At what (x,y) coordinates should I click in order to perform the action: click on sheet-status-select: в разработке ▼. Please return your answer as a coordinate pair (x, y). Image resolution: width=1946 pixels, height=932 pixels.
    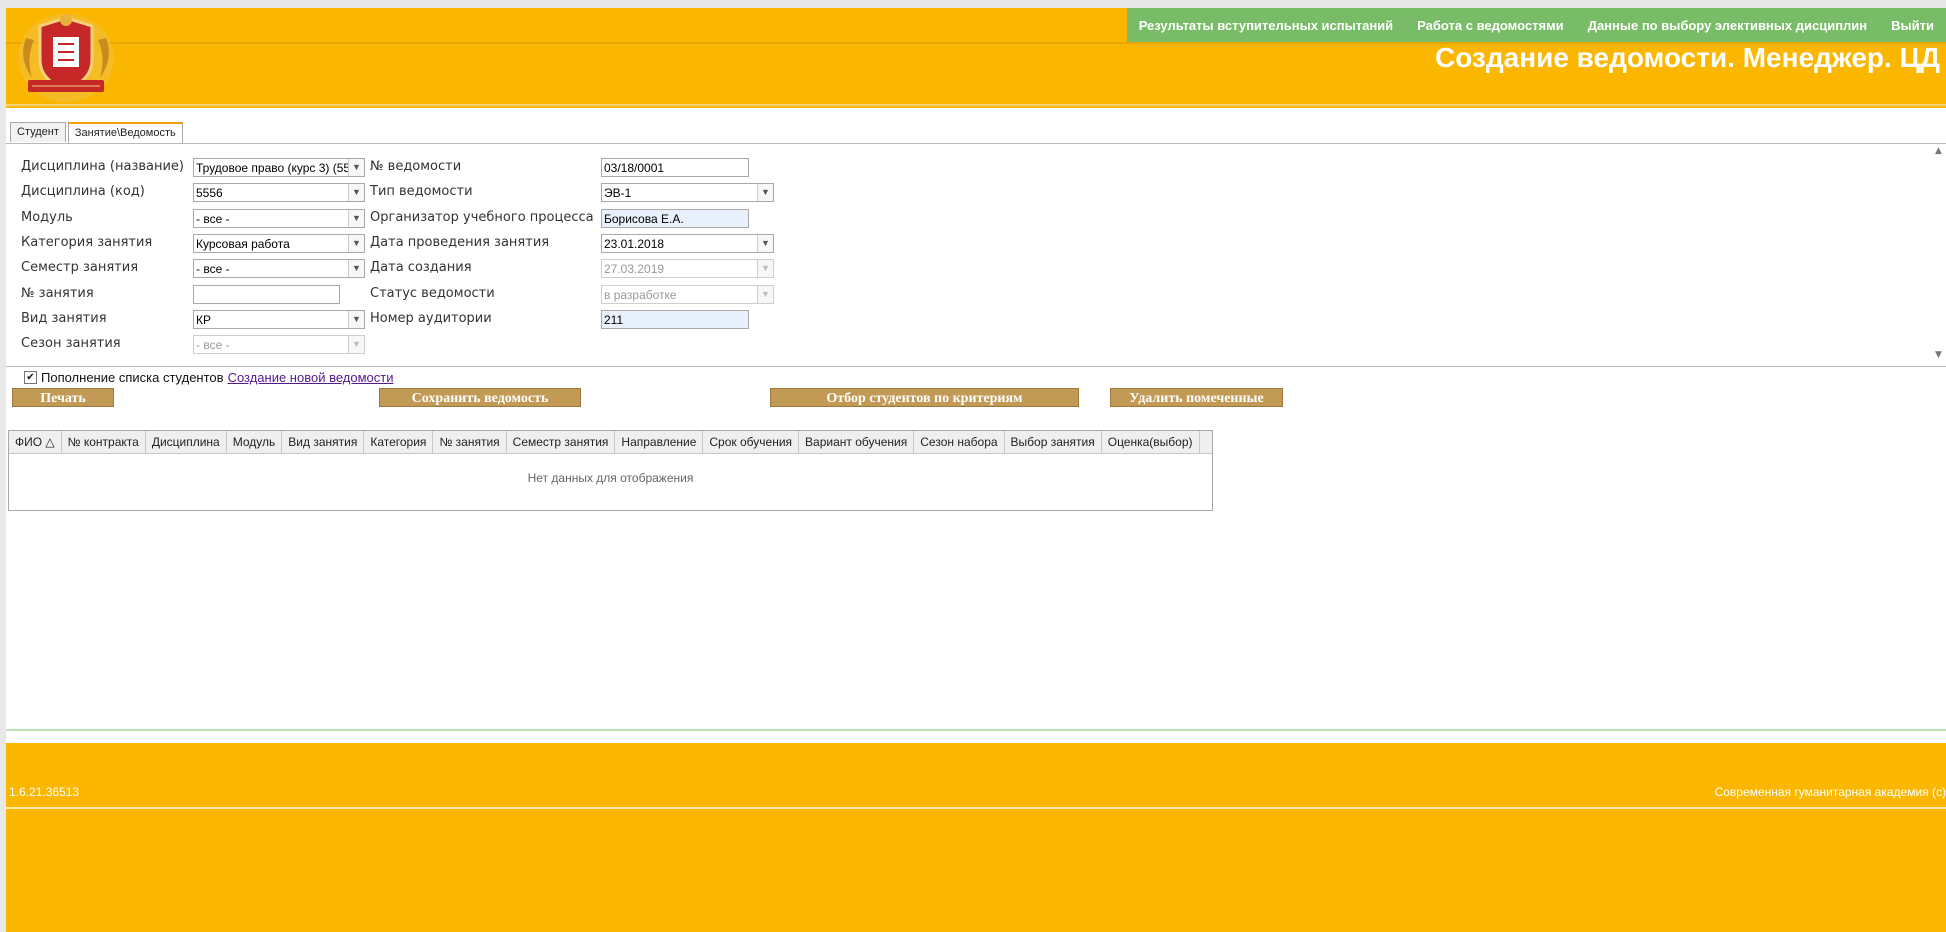
    Looking at the image, I should click on (687, 294).